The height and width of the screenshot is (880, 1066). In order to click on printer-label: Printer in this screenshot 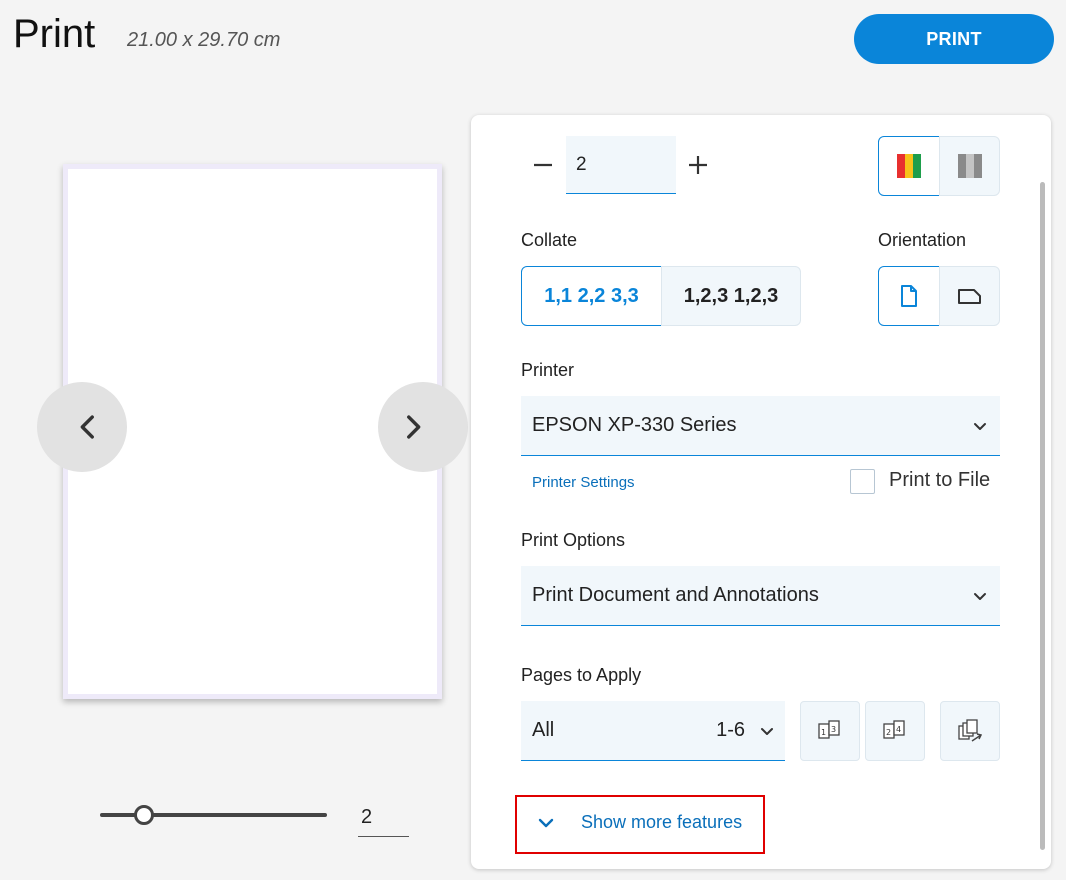, I will do `click(548, 370)`.